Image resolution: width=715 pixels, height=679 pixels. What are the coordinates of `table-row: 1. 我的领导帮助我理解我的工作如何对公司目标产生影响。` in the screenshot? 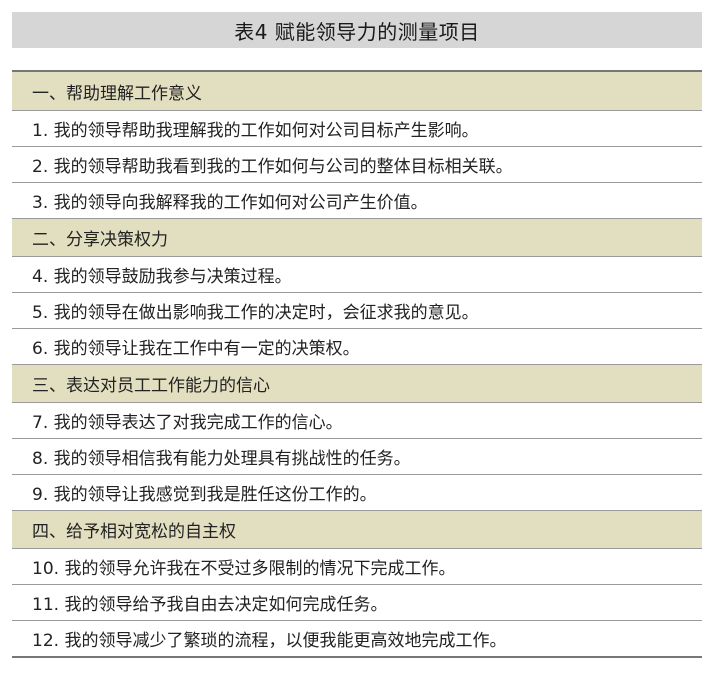 It's located at (357, 128).